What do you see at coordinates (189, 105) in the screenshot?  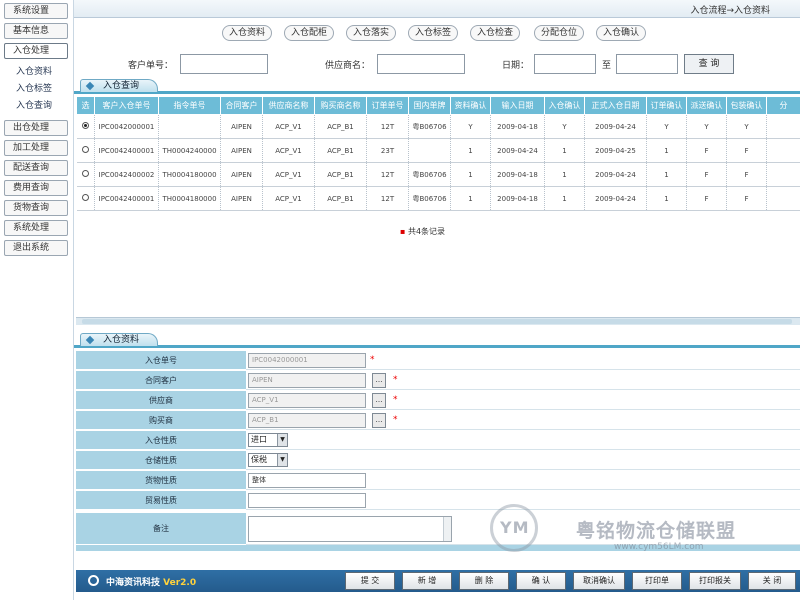 I see `column-header: 指令单号` at bounding box center [189, 105].